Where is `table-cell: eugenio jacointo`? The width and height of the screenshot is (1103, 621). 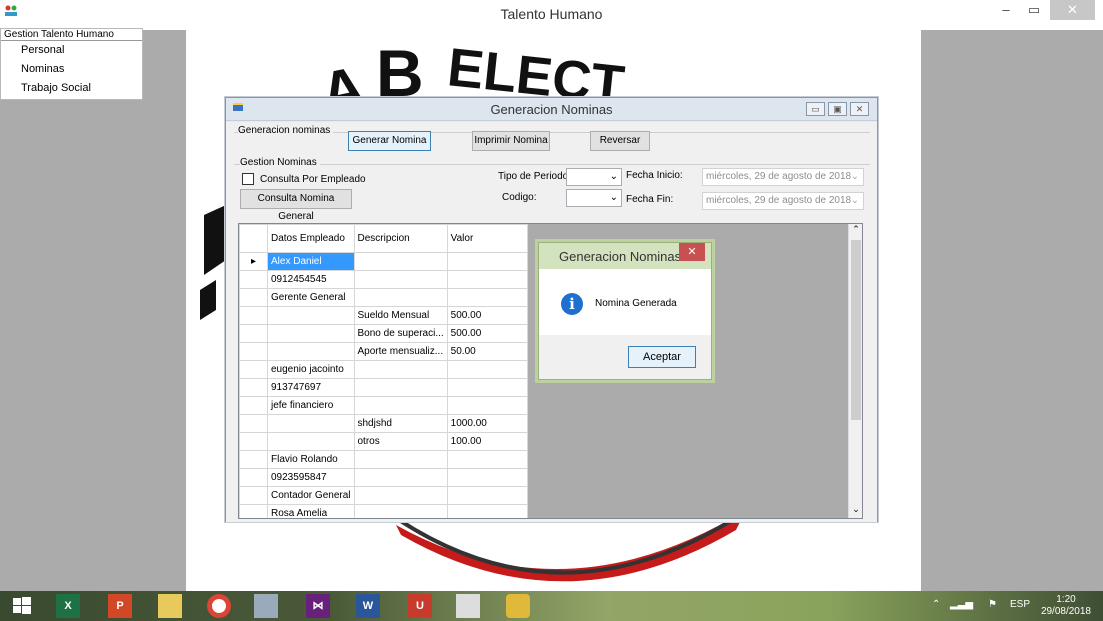 table-cell: eugenio jacointo is located at coordinates (311, 369).